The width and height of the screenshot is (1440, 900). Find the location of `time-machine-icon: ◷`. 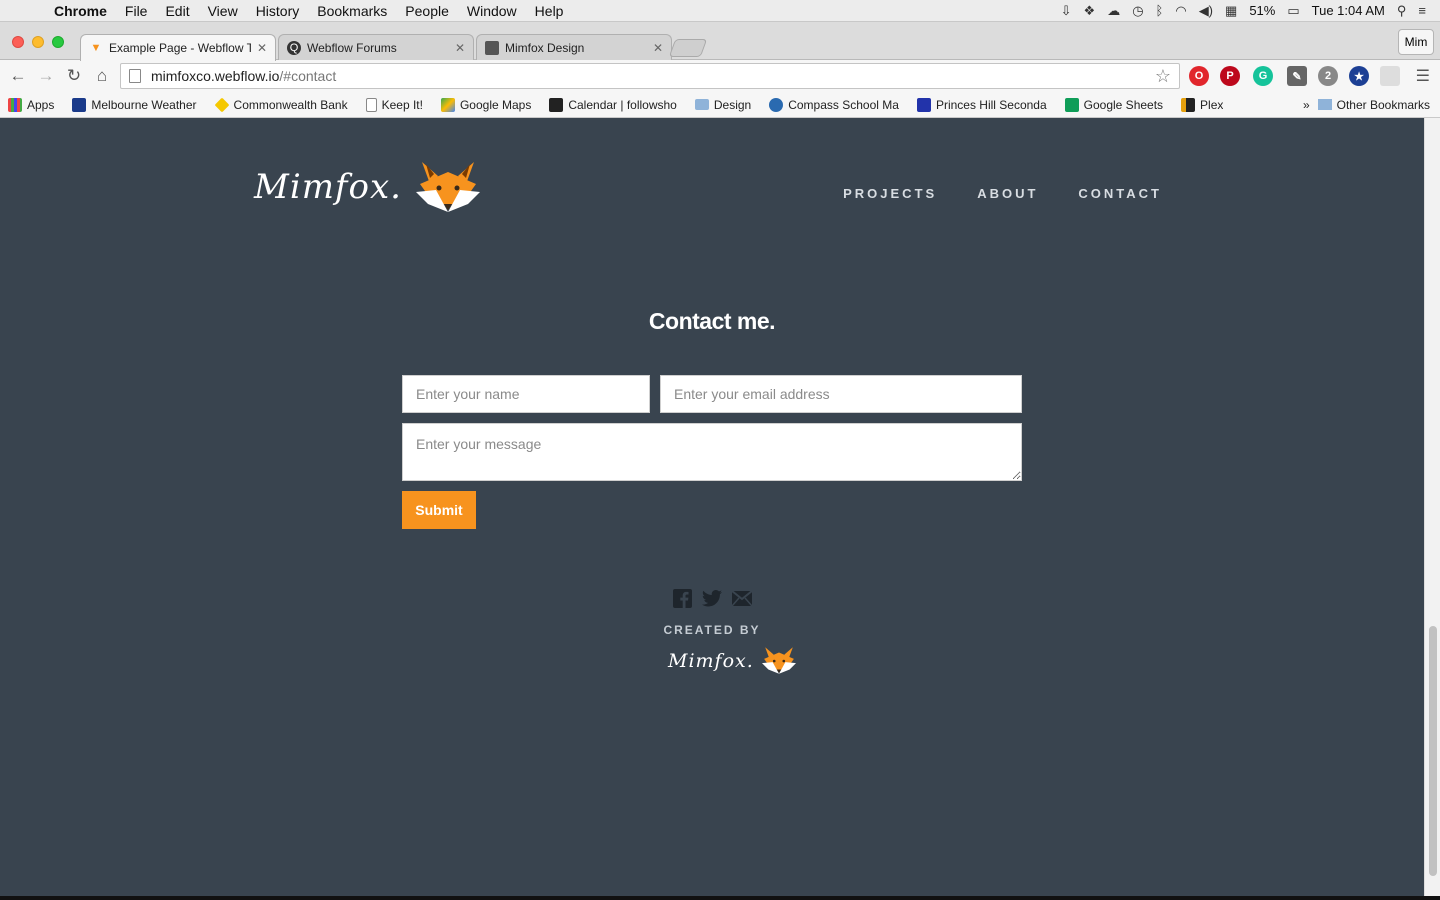

time-machine-icon: ◷ is located at coordinates (1137, 11).